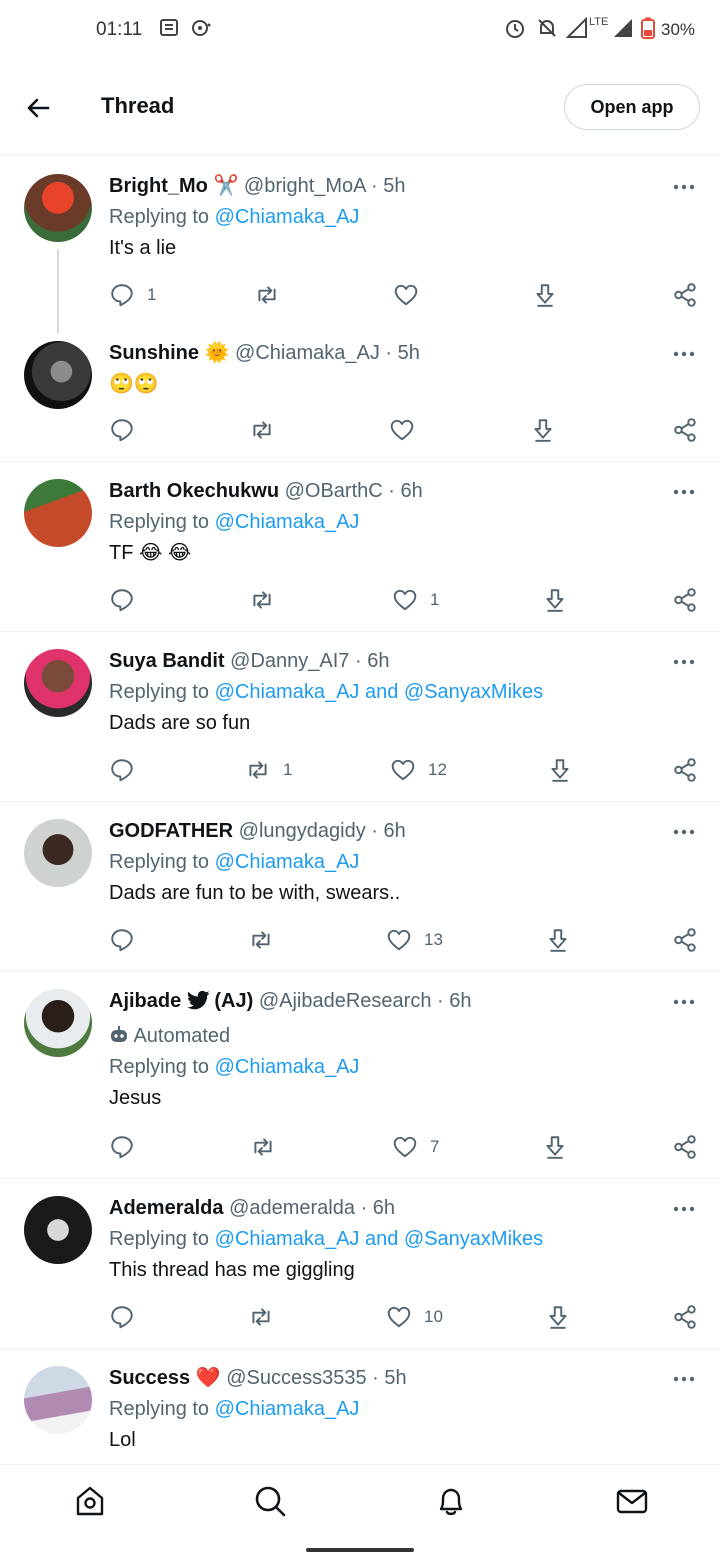  I want to click on author-name: Barth Okechukwu, so click(194, 491).